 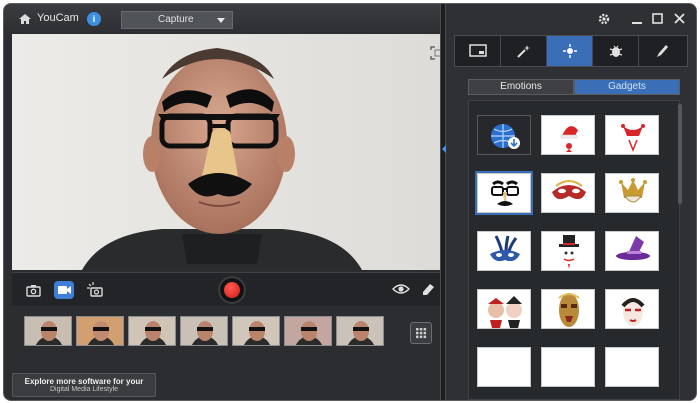 I want to click on bug-icon, so click(x=616, y=51).